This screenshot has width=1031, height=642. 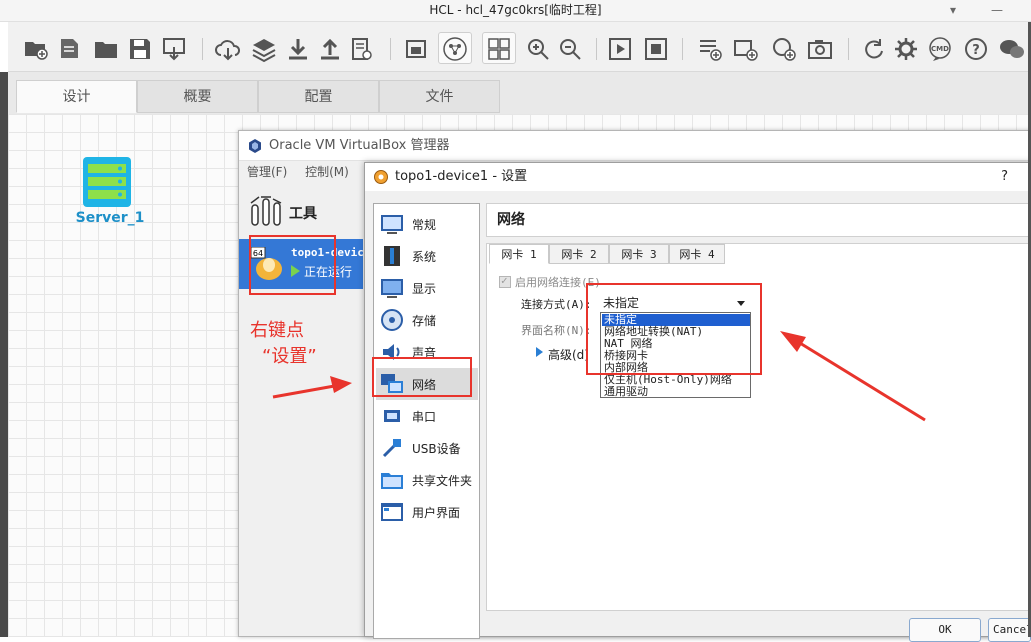 What do you see at coordinates (639, 254) in the screenshot?
I see `tab-adapter-3: 网卡 3` at bounding box center [639, 254].